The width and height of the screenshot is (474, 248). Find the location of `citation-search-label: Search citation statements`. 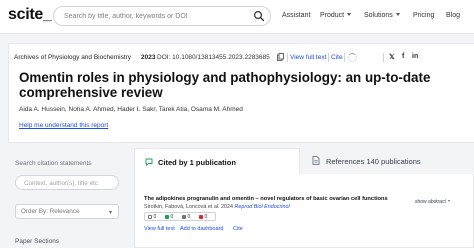

citation-search-label: Search citation statements is located at coordinates (53, 163).